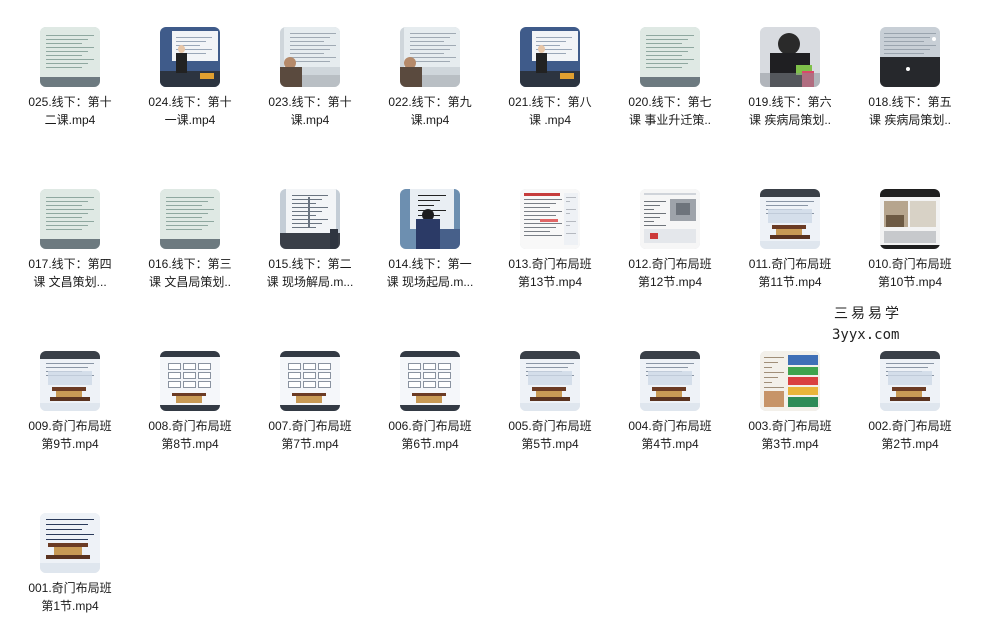 The height and width of the screenshot is (644, 994). I want to click on file-name-line1: 003.奇门布局班, so click(790, 426).